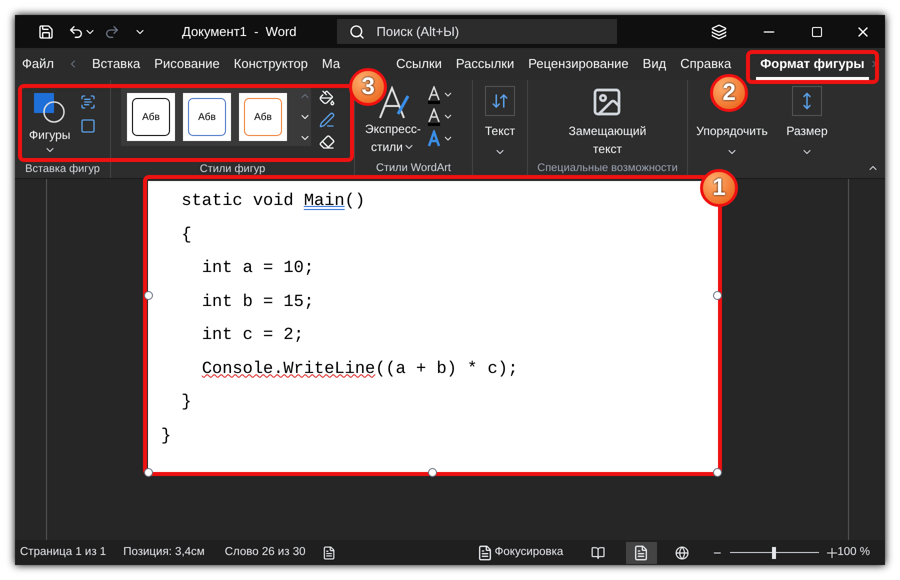 This screenshot has height=580, width=900. What do you see at coordinates (38, 64) in the screenshot?
I see `ribbon-tab: Файл` at bounding box center [38, 64].